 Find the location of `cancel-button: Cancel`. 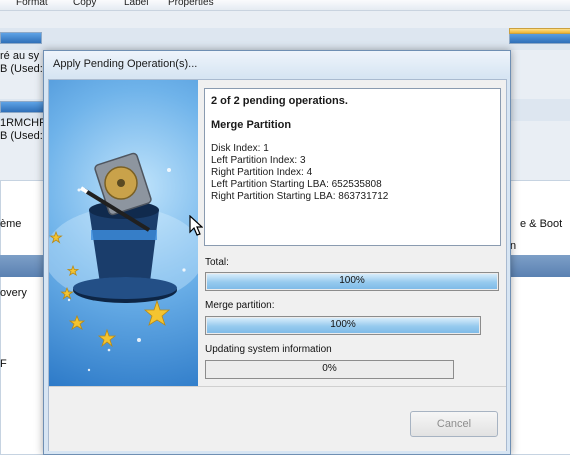

cancel-button: Cancel is located at coordinates (454, 424).